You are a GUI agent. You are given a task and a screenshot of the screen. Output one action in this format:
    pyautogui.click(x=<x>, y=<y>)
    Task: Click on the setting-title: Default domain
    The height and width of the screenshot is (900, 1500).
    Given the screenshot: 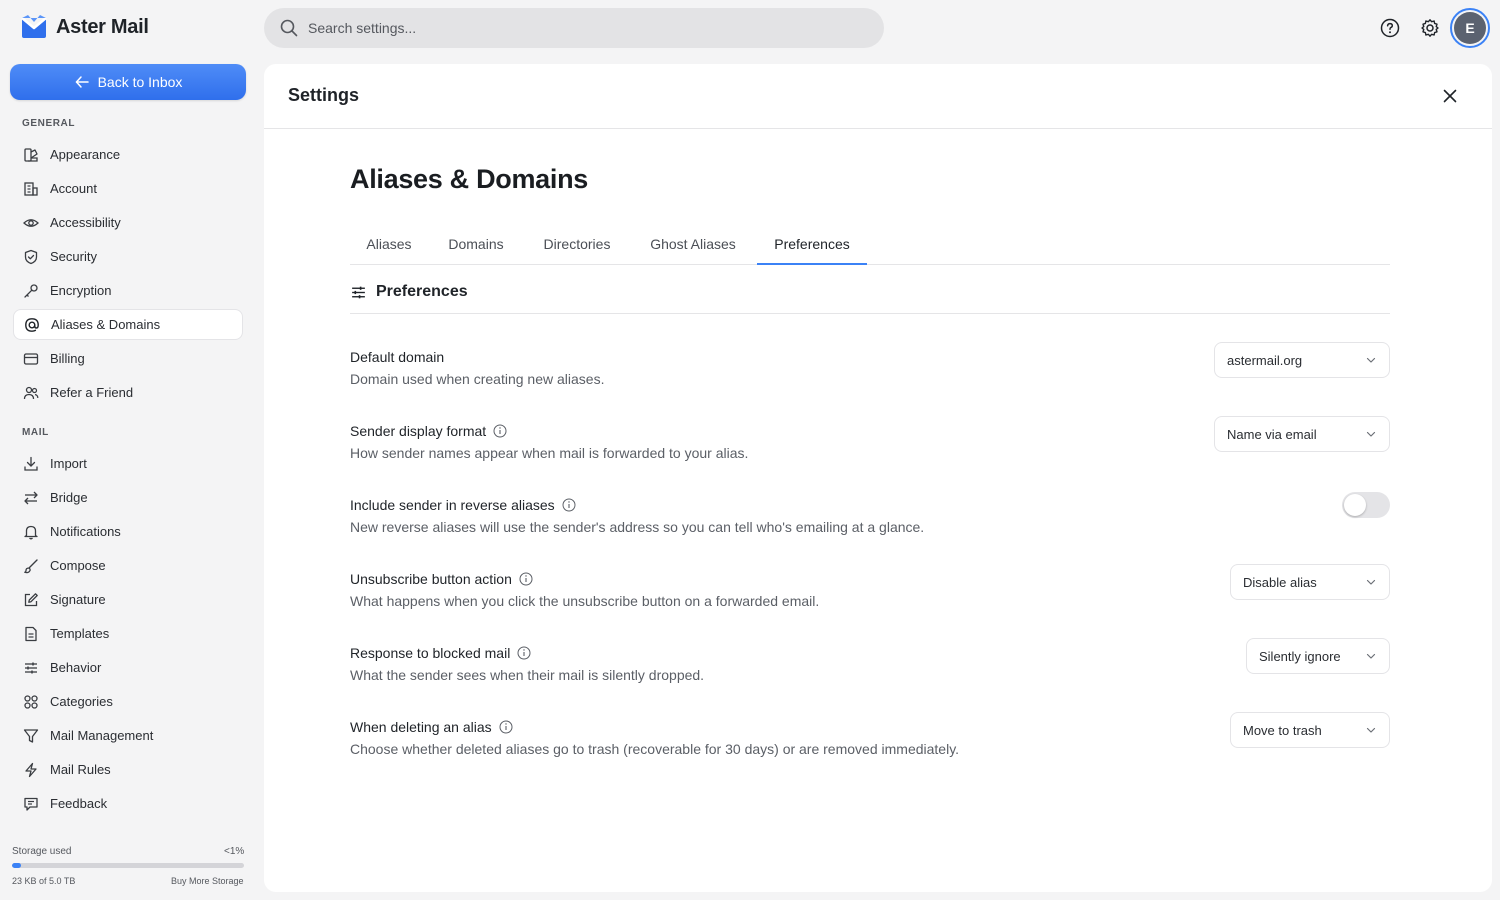 What is the action you would take?
    pyautogui.click(x=397, y=357)
    